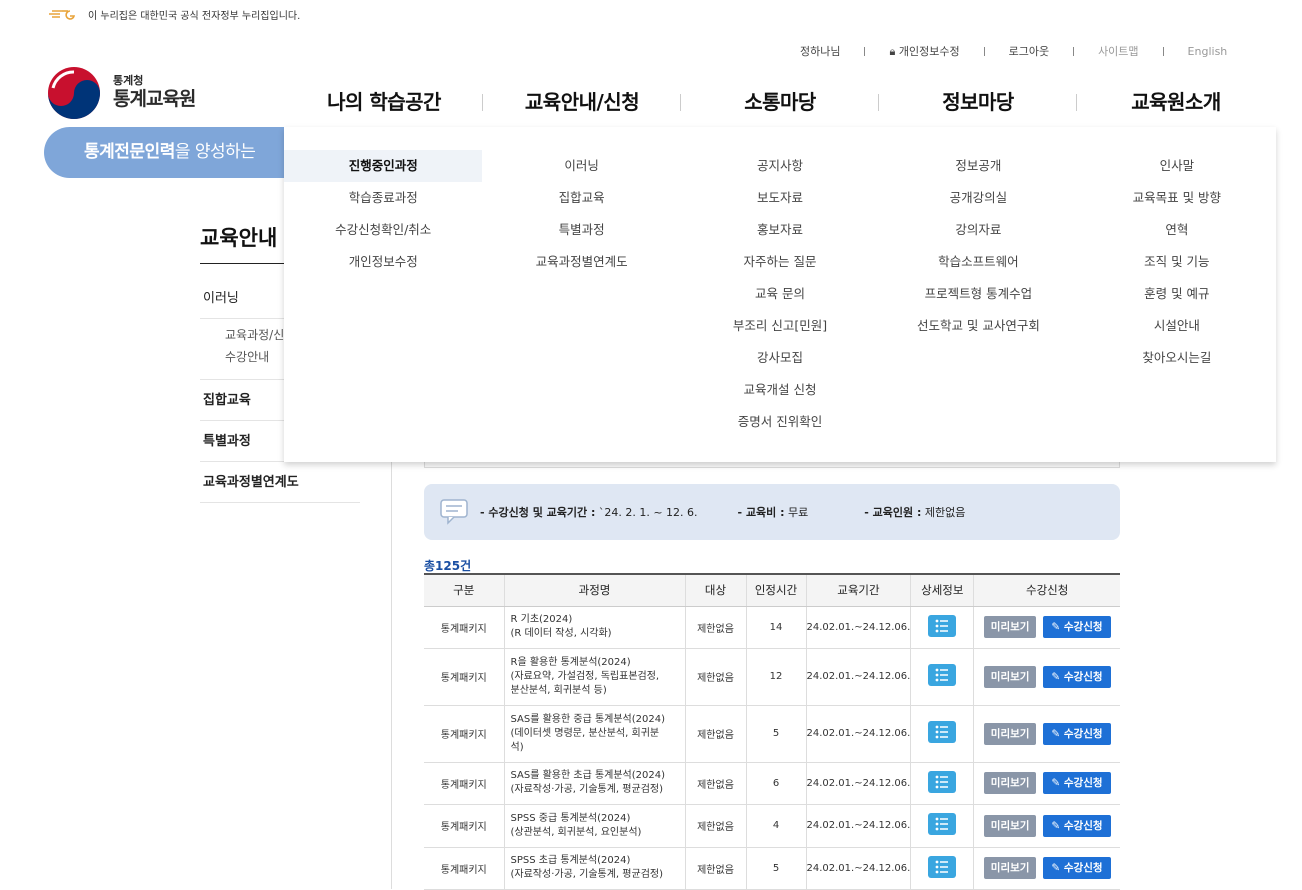 Image resolution: width=1302 pixels, height=890 pixels. Describe the element at coordinates (780, 326) in the screenshot. I see `mega-item: 부조리 신고[민원]` at that location.